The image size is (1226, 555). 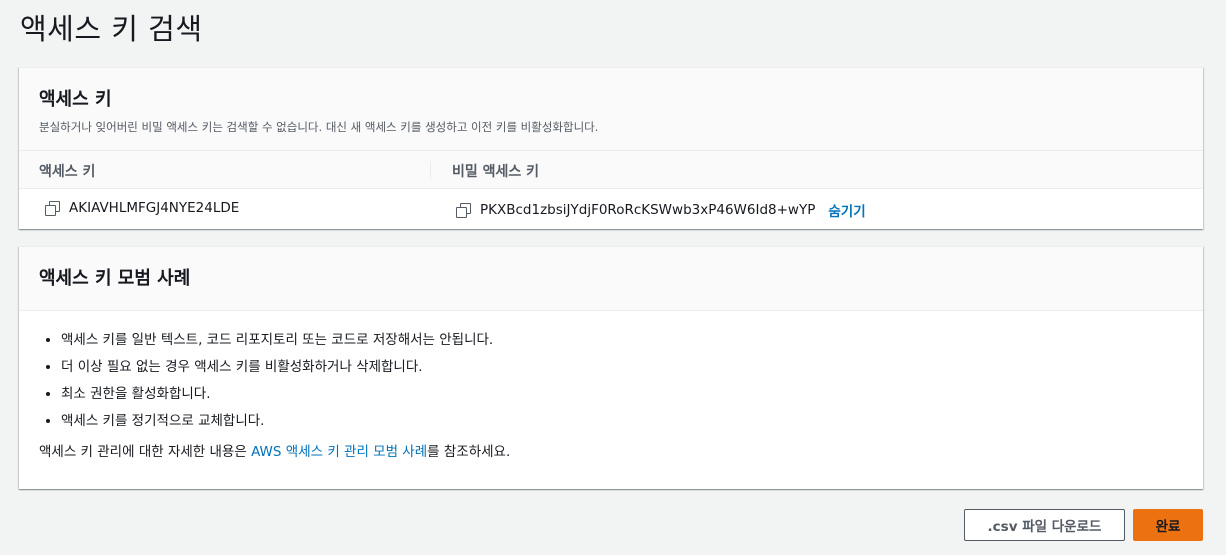 I want to click on list-item: 최소 권한을 활성화합니다., so click(x=622, y=394).